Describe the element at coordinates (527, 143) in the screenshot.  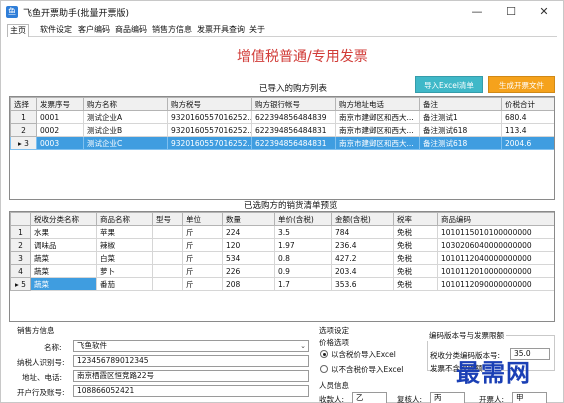
I see `cell-total: 2004.6` at that location.